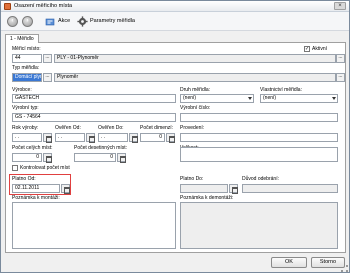 The image size is (350, 273). Describe the element at coordinates (7, 6) in the screenshot. I see `app-icon` at that location.